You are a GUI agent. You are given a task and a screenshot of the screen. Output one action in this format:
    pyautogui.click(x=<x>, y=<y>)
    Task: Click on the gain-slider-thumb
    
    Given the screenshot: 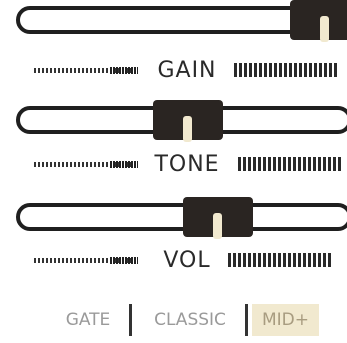 What is the action you would take?
    pyautogui.click(x=318, y=21)
    